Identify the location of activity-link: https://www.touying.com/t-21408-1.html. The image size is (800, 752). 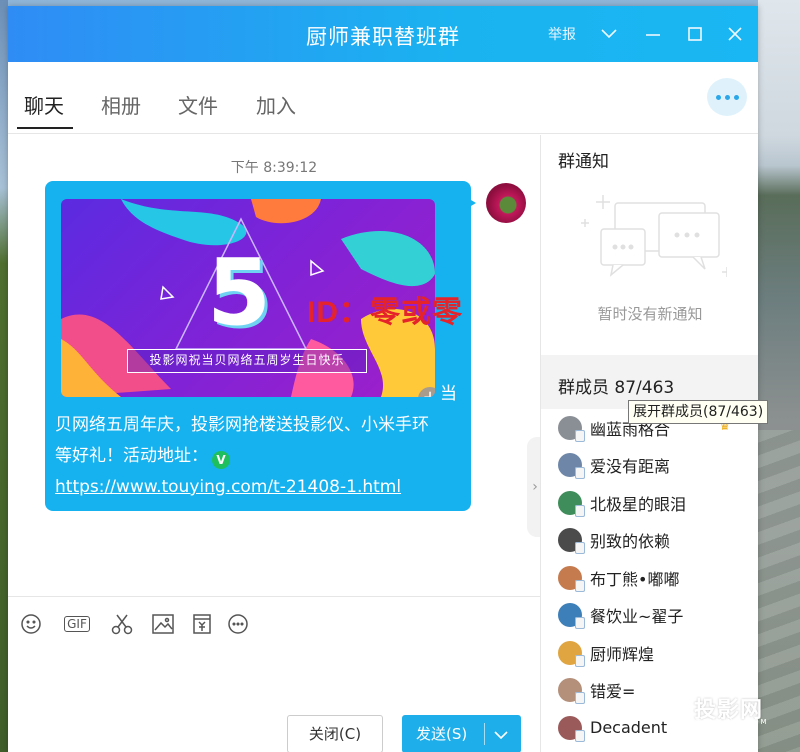
(260, 487).